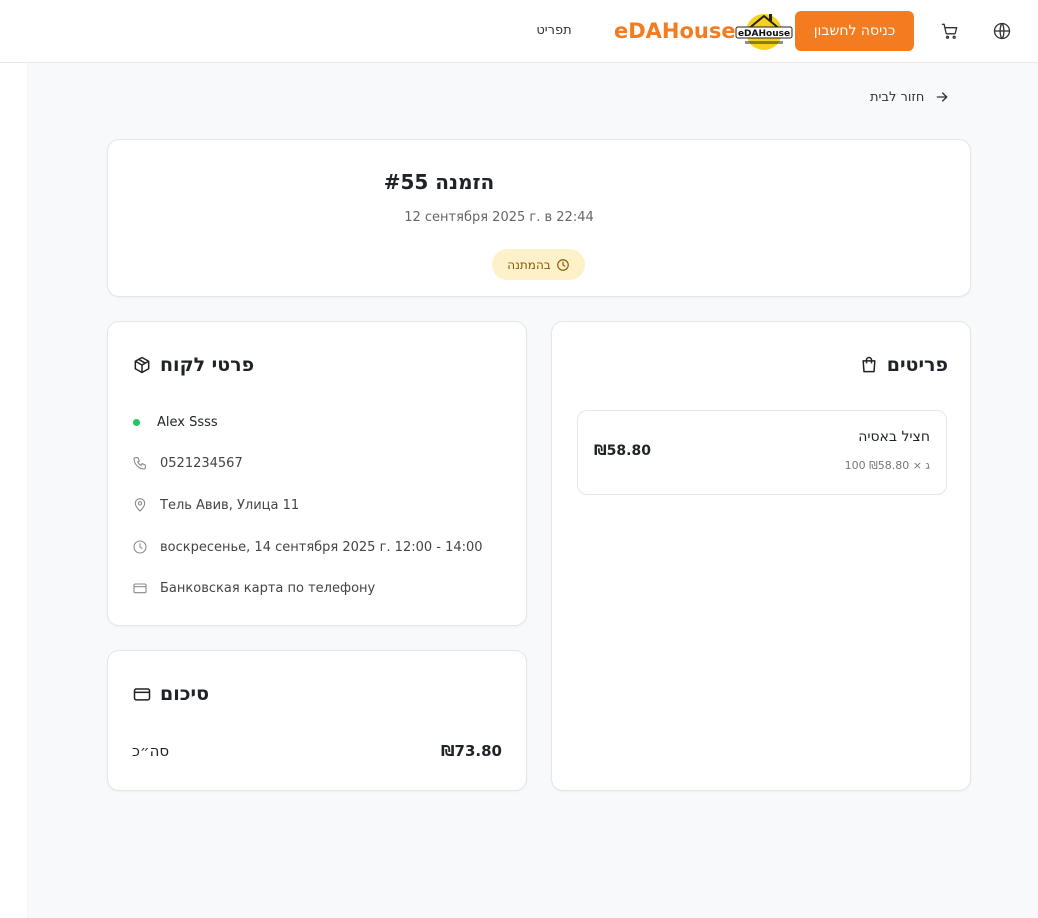 The image size is (1038, 918). What do you see at coordinates (140, 505) in the screenshot?
I see `location-pin-icon` at bounding box center [140, 505].